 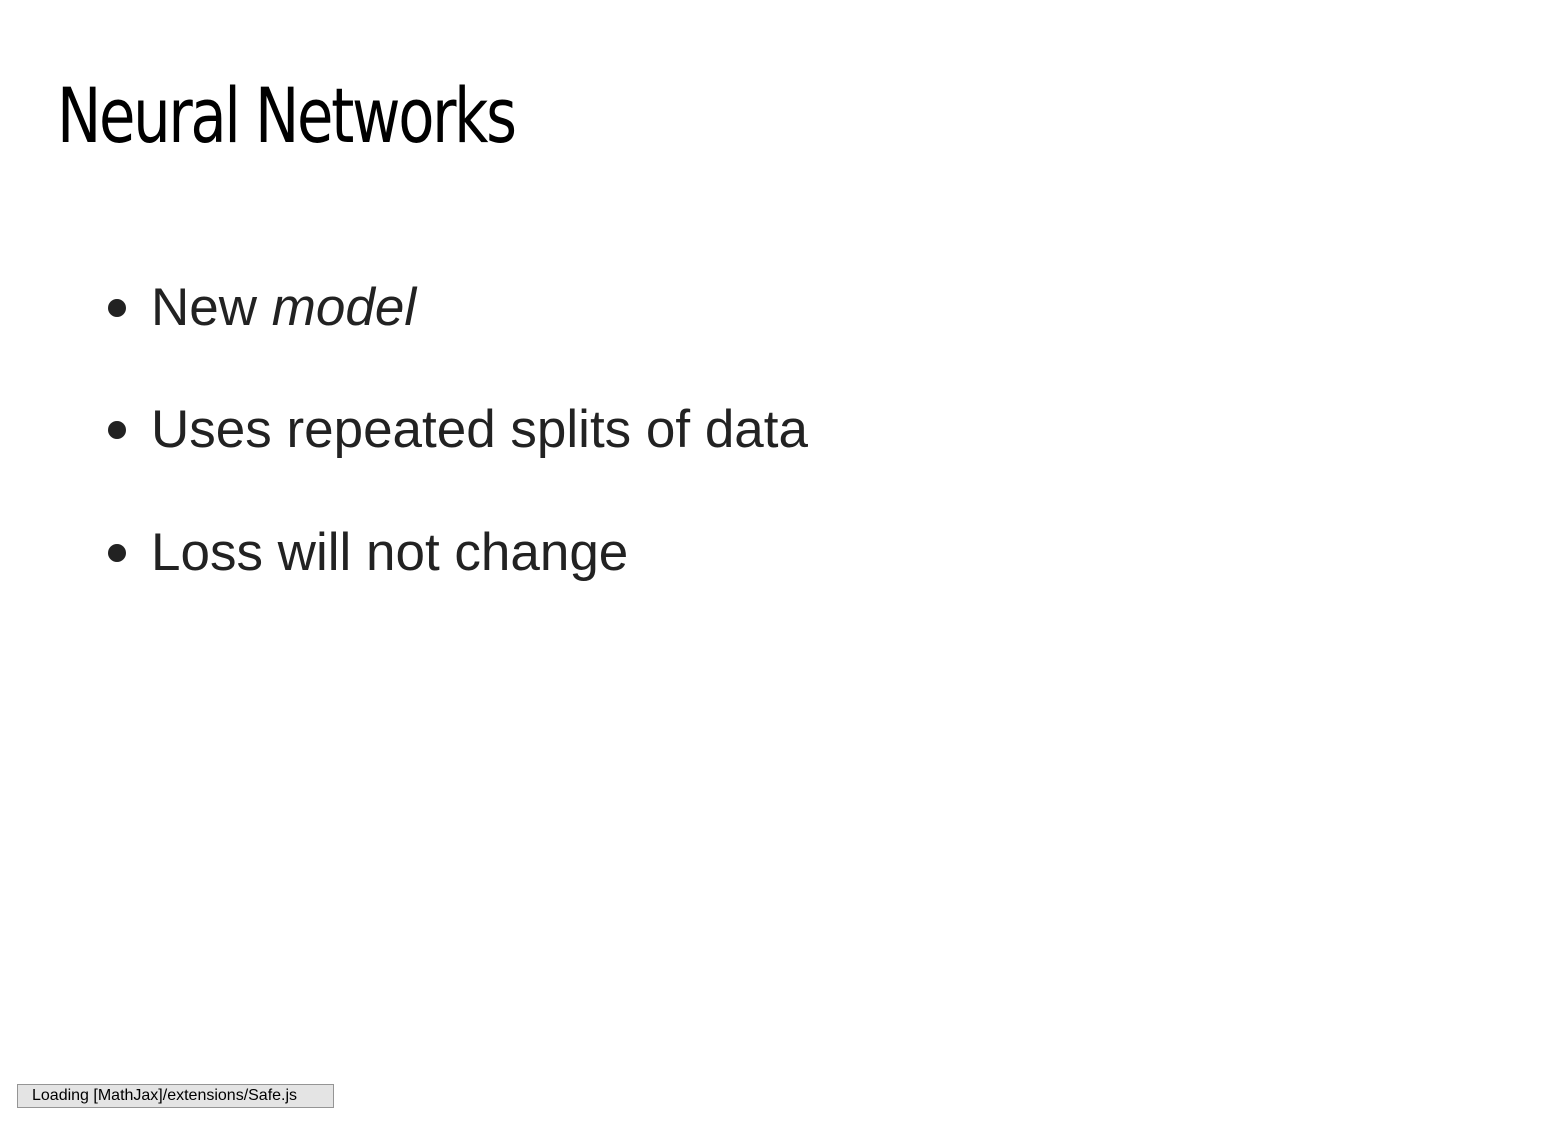 I want to click on bullet-text: New model, so click(x=283, y=308).